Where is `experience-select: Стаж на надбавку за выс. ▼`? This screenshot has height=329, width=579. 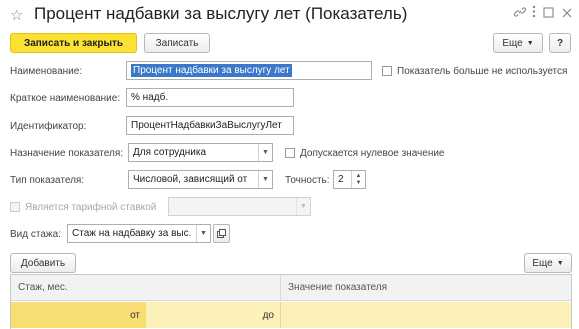
experience-select: Стаж на надбавку за выс. ▼ is located at coordinates (139, 233).